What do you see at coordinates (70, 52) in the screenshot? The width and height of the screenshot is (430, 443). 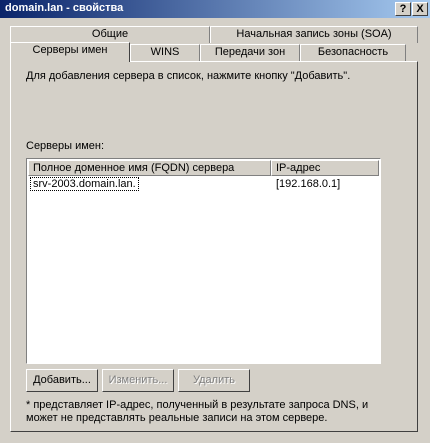 I see `tab-name-servers: Серверы имен` at bounding box center [70, 52].